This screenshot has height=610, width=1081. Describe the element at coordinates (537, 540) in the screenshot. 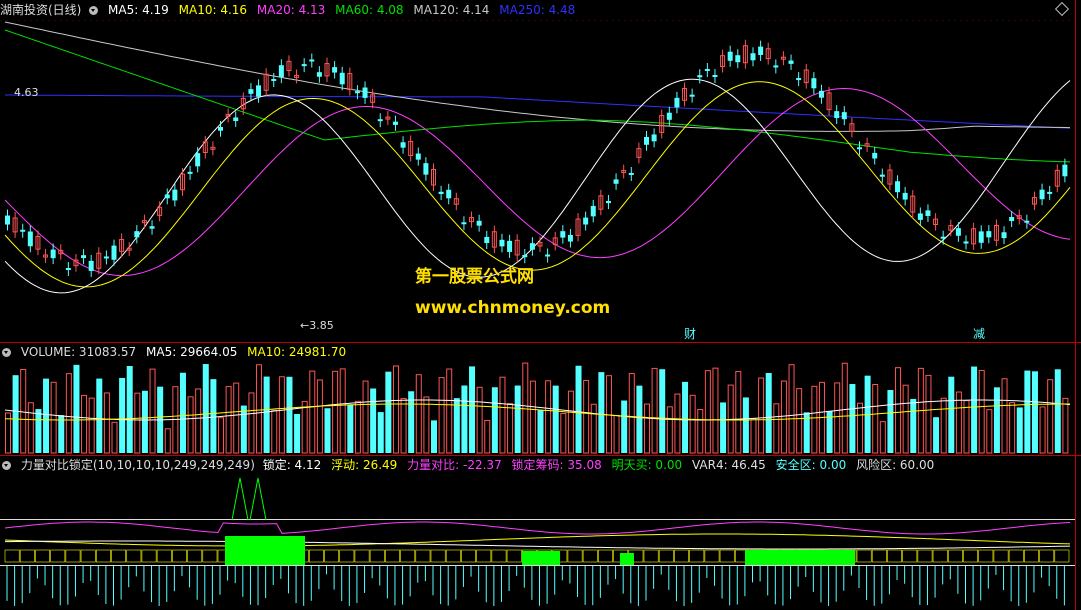

I see `float-line` at that location.